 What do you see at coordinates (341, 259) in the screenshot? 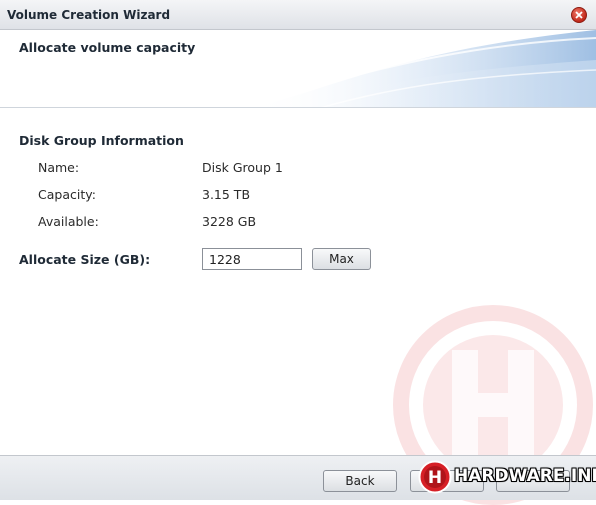
I see `max-button: Max` at bounding box center [341, 259].